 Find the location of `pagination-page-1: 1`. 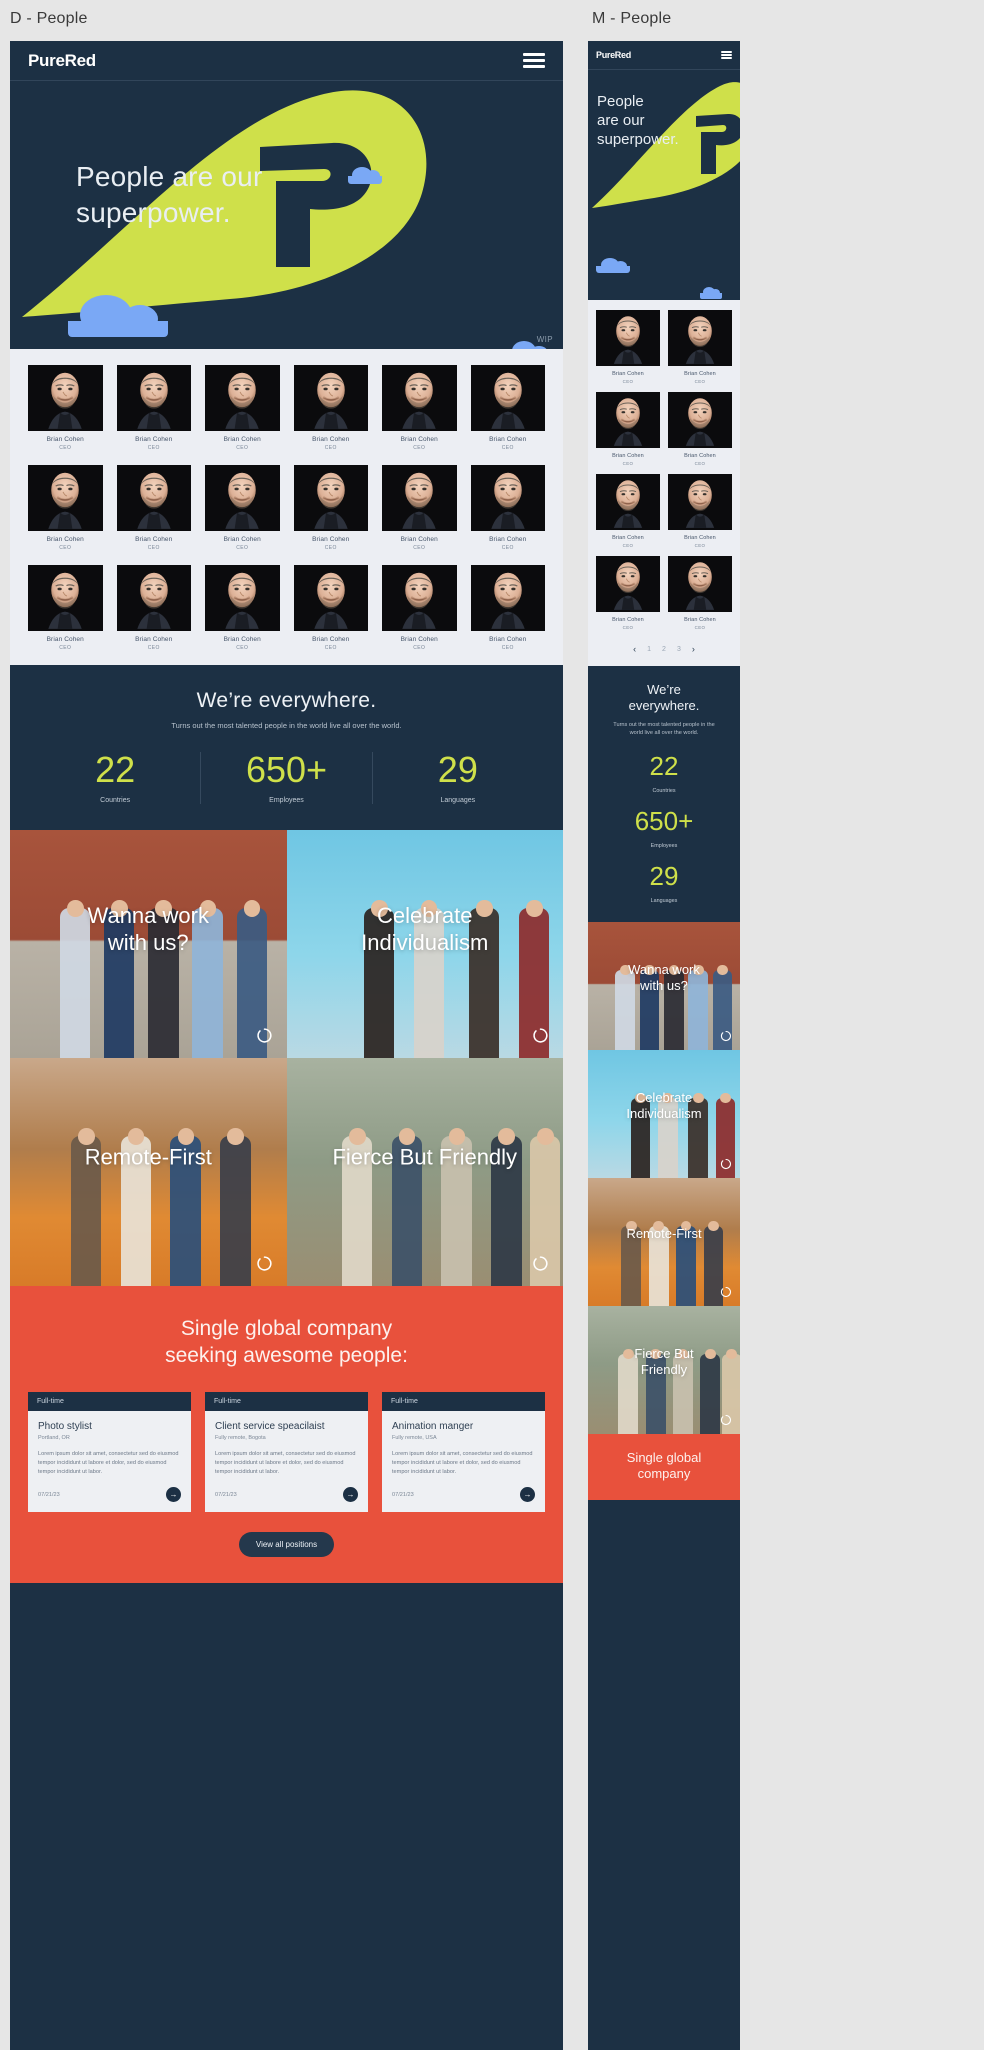

pagination-page-1: 1 is located at coordinates (649, 649).